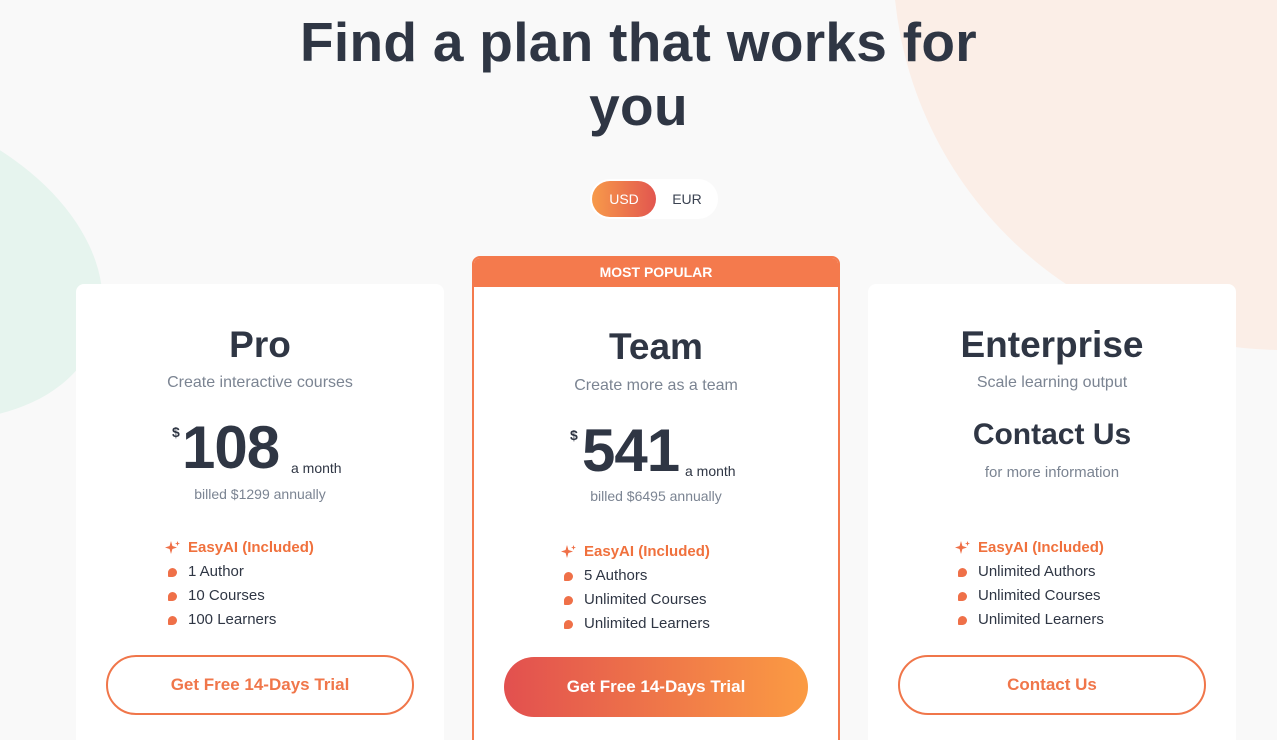 The image size is (1277, 740). I want to click on pro-trial-button: Get Free 14-Days Trial, so click(260, 685).